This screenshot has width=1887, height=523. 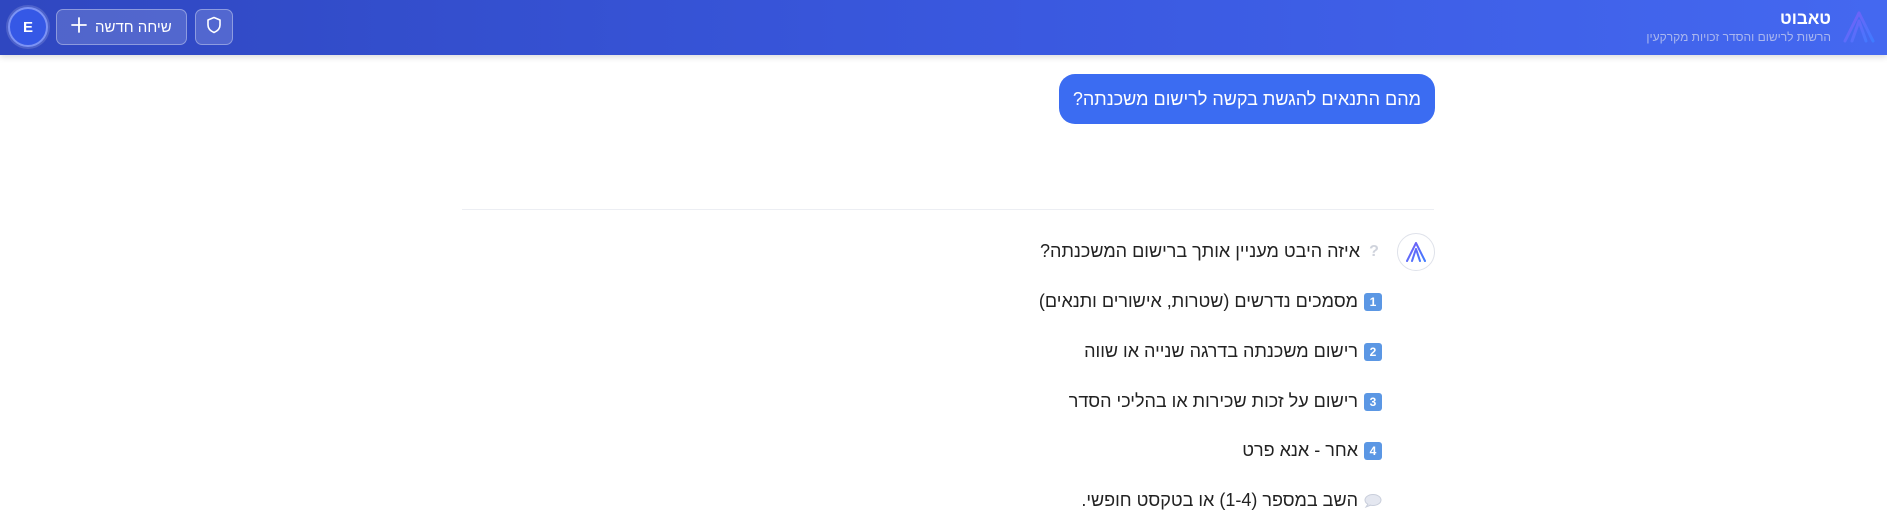 What do you see at coordinates (1738, 37) in the screenshot?
I see `app-subtitle: הרשות לרישום והסדר זכויות מקרקעין` at bounding box center [1738, 37].